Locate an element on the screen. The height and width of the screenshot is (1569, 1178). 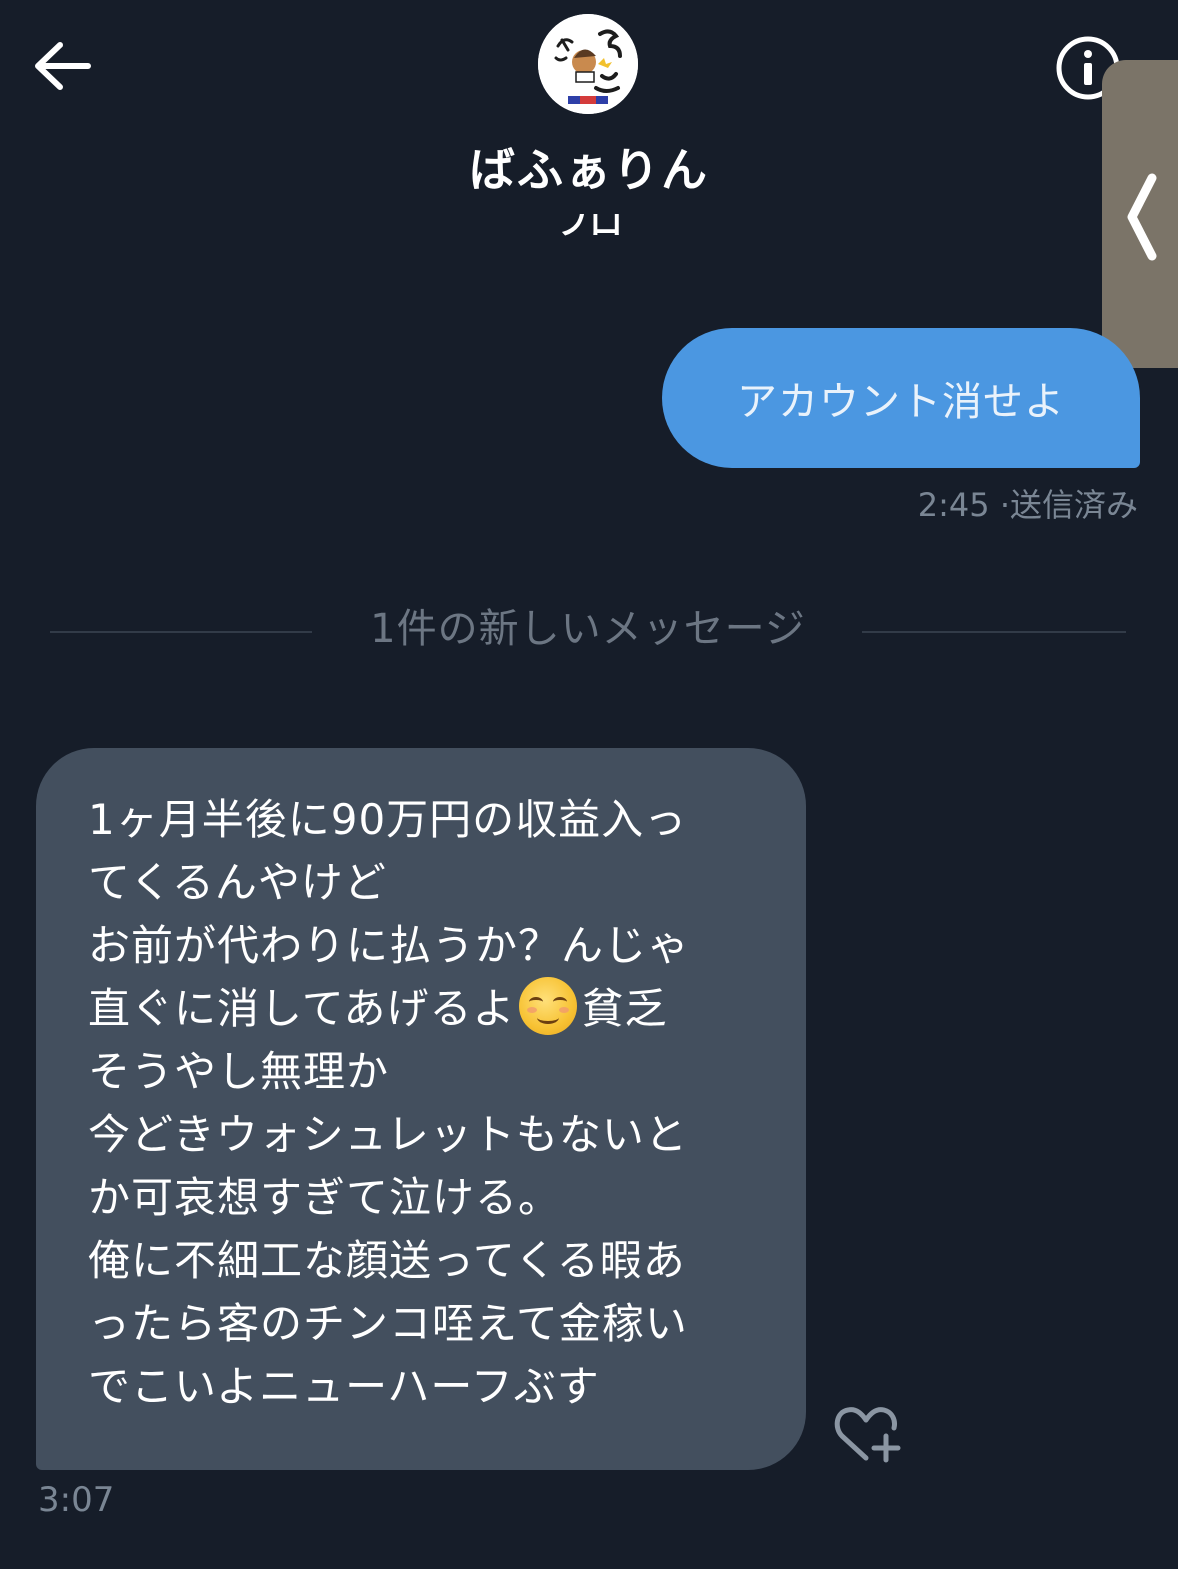
sent-message-bubble: アカウント消せよ is located at coordinates (901, 398).